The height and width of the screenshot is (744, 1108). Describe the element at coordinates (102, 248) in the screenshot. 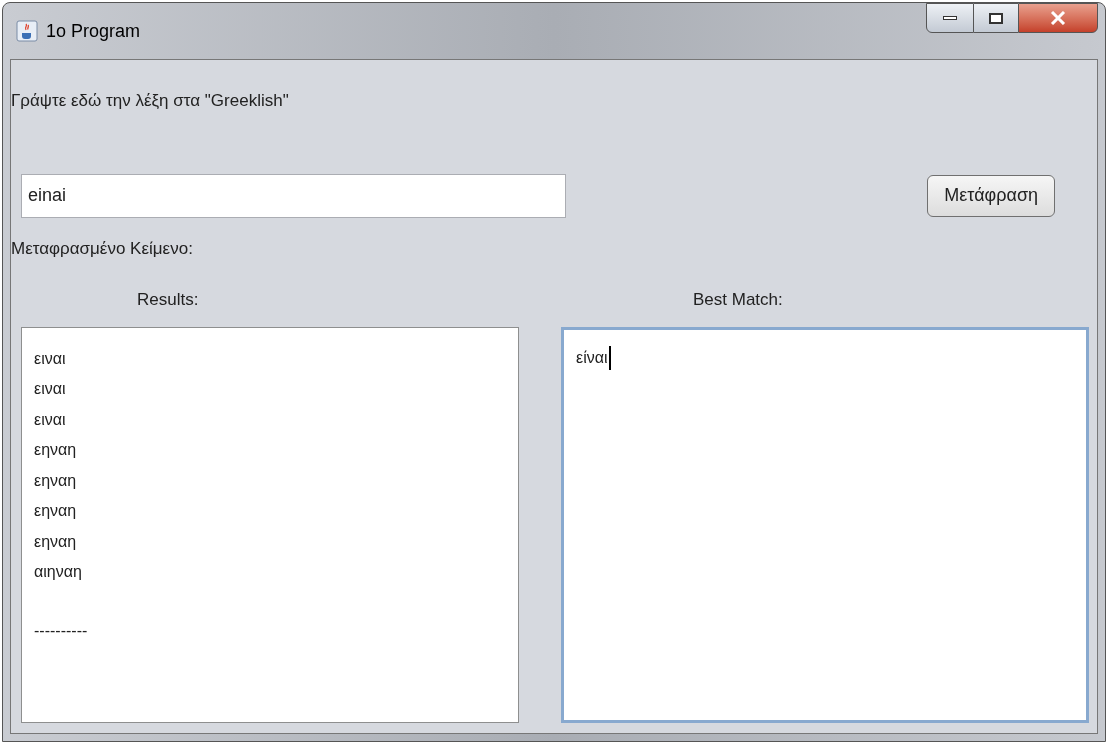

I see `output-label: Μεταφρασμένο Κείμενο:` at that location.